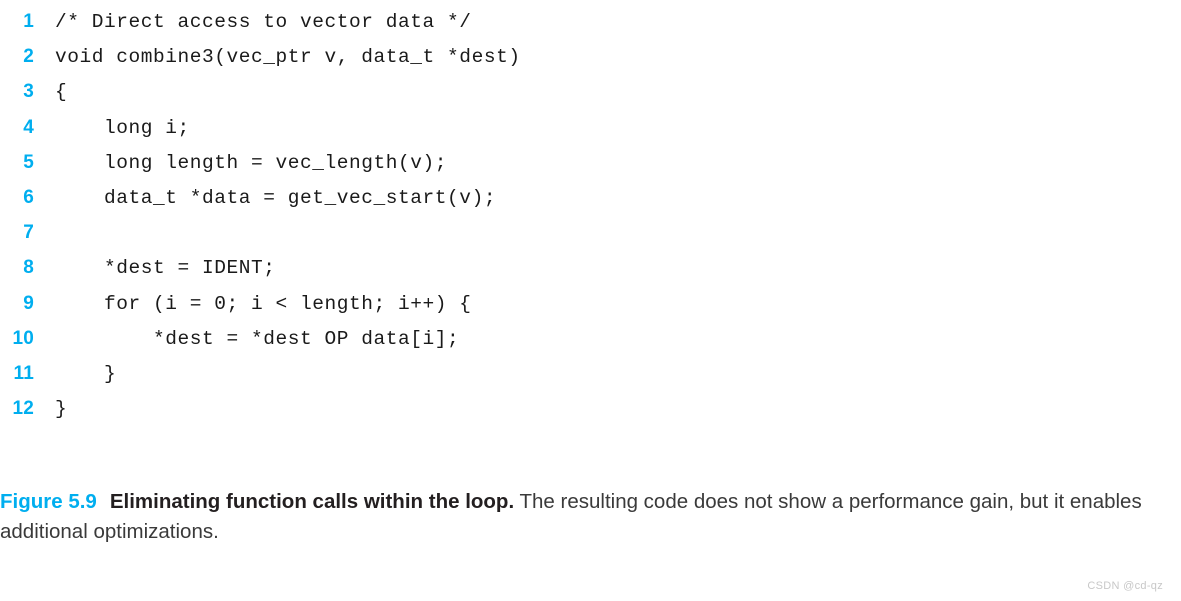 The height and width of the screenshot is (601, 1181). Describe the element at coordinates (165, 268) in the screenshot. I see `code-line-text: *dest = IDENT;` at that location.